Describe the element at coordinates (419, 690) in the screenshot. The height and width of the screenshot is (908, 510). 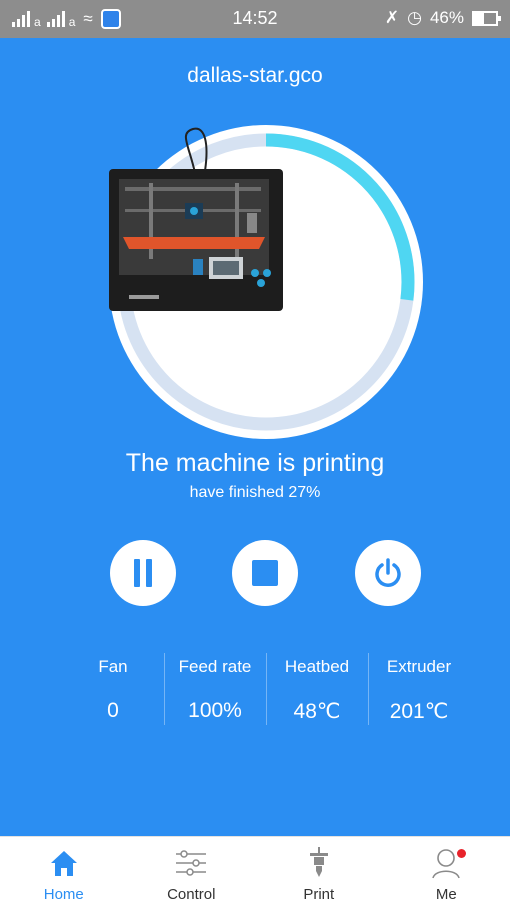
I see `stat-extruder: Extruder 201℃` at that location.